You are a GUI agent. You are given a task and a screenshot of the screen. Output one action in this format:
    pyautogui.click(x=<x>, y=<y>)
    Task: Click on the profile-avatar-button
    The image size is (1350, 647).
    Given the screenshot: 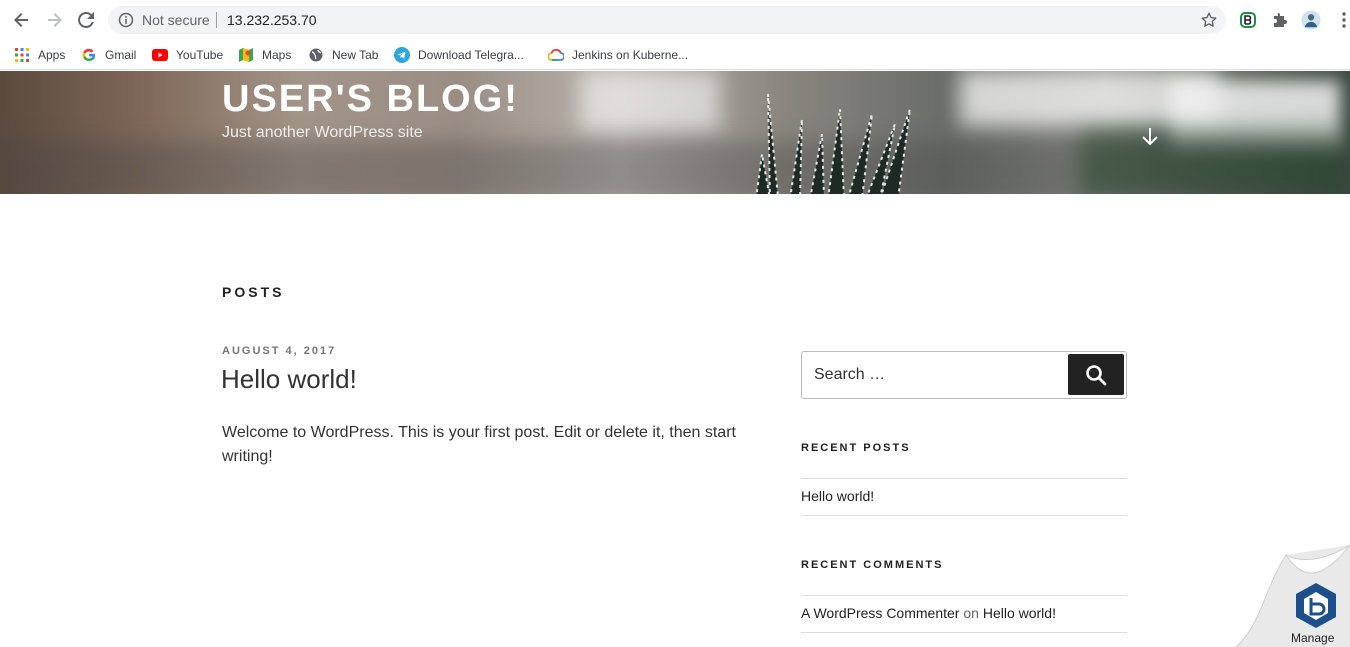 What is the action you would take?
    pyautogui.click(x=1311, y=20)
    